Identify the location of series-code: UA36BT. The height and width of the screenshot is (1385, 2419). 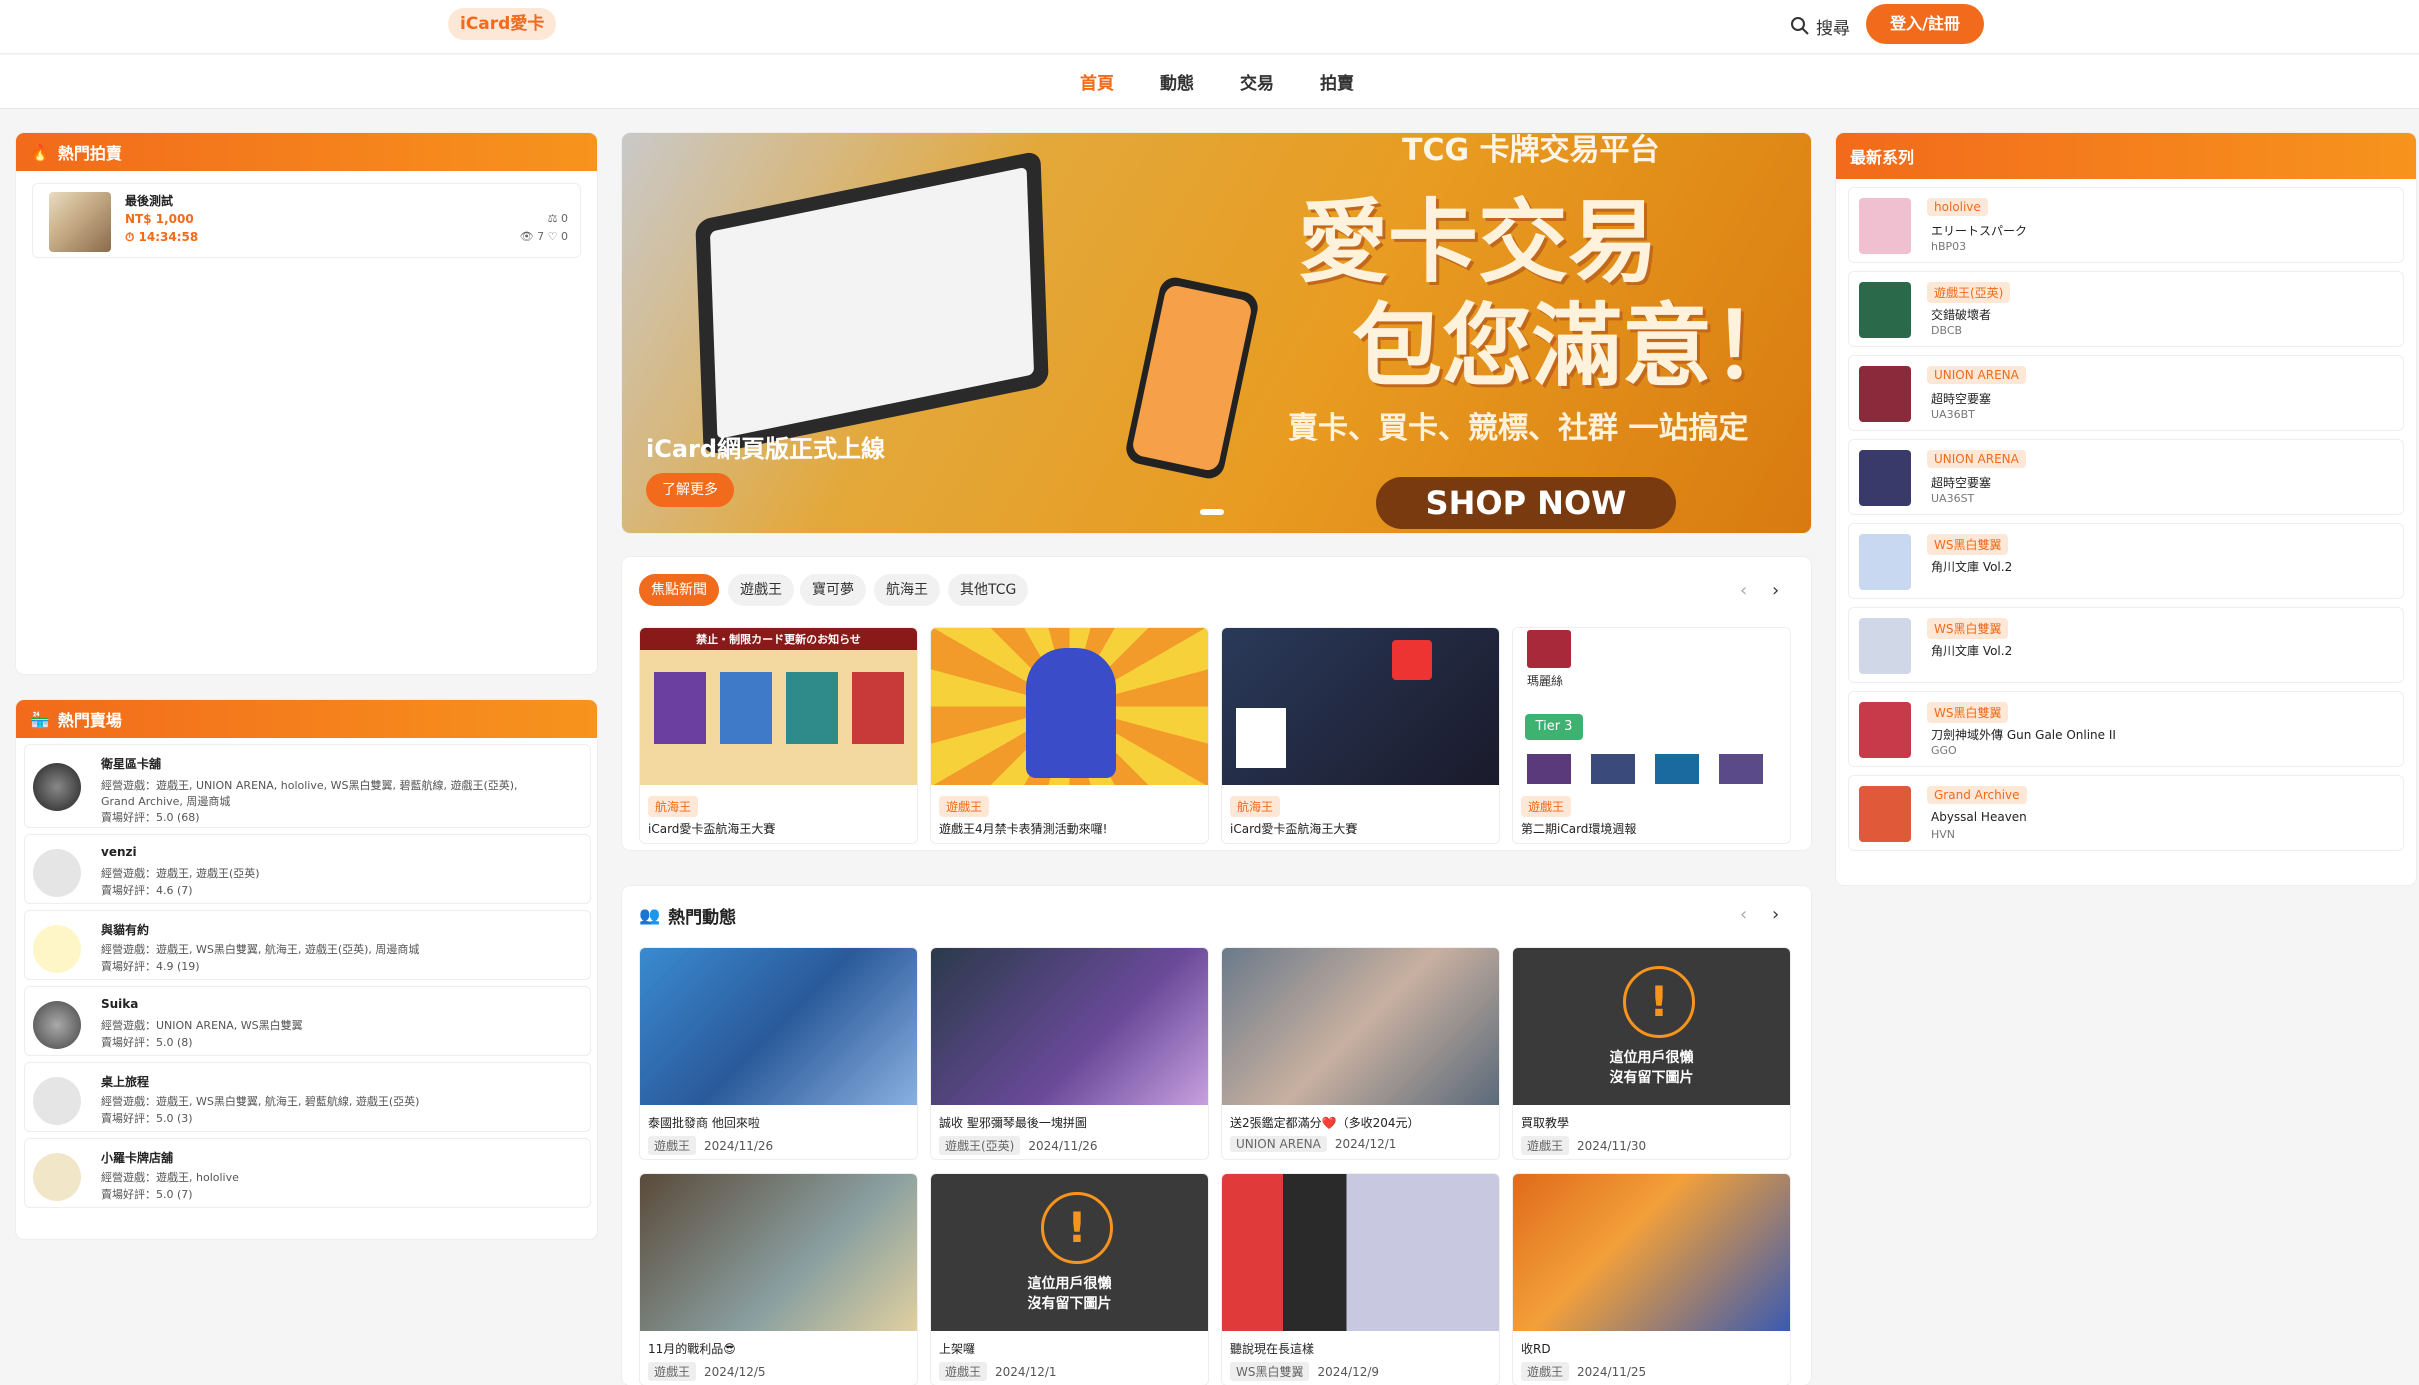
(1953, 414).